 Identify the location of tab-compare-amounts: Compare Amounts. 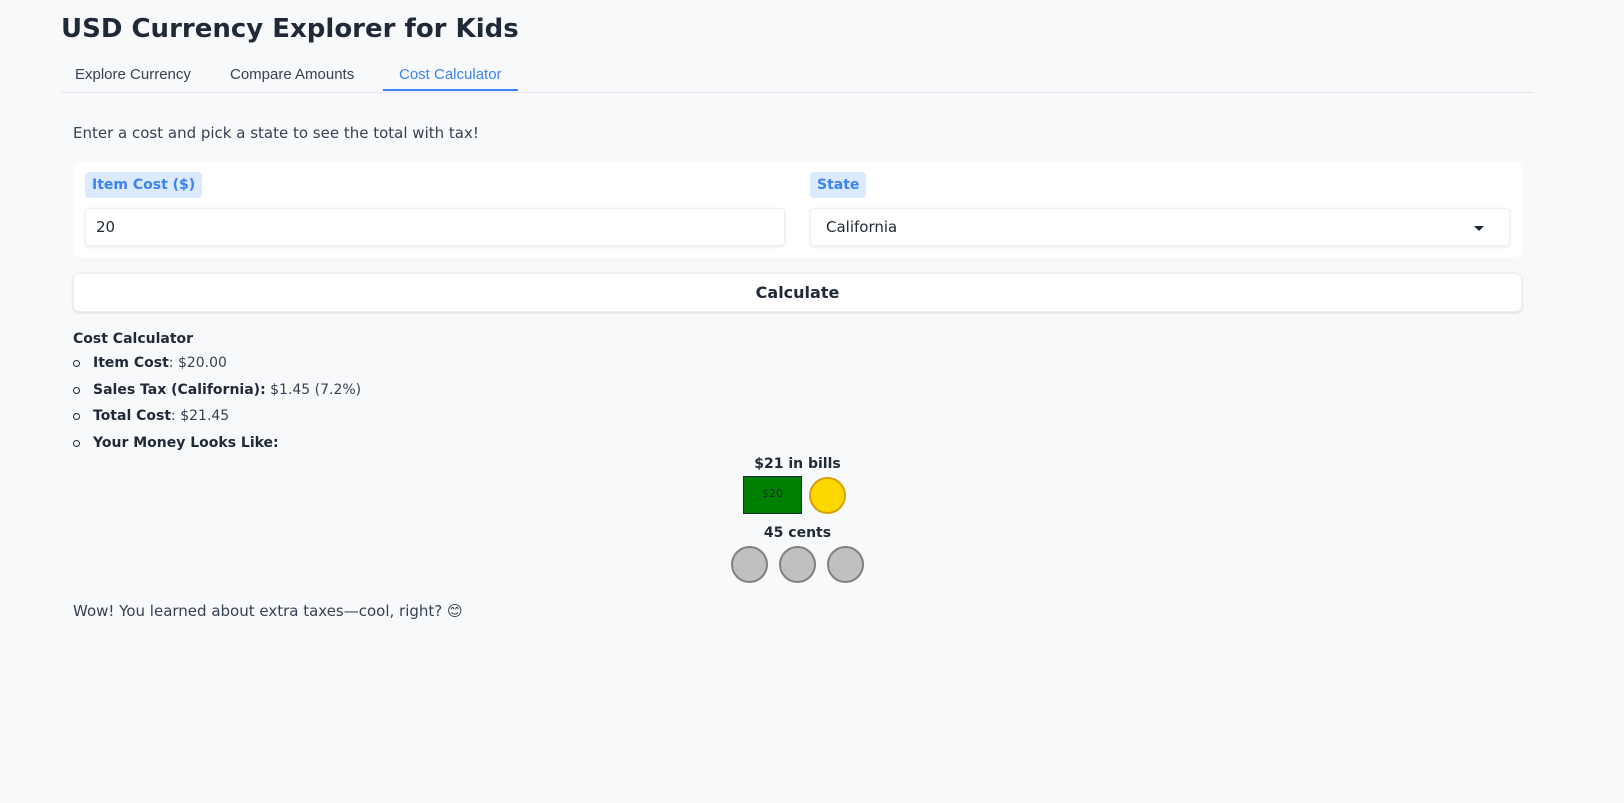
(292, 73).